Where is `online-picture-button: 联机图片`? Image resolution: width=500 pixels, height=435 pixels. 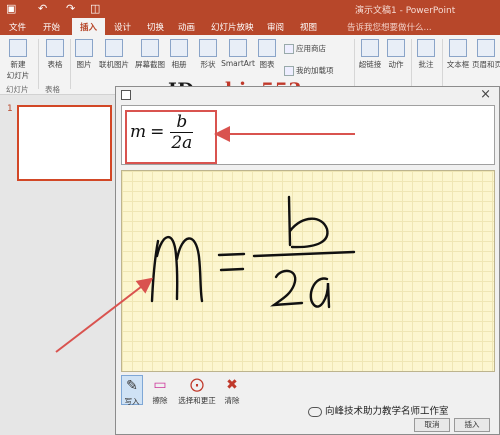 online-picture-button: 联机图片 is located at coordinates (114, 54).